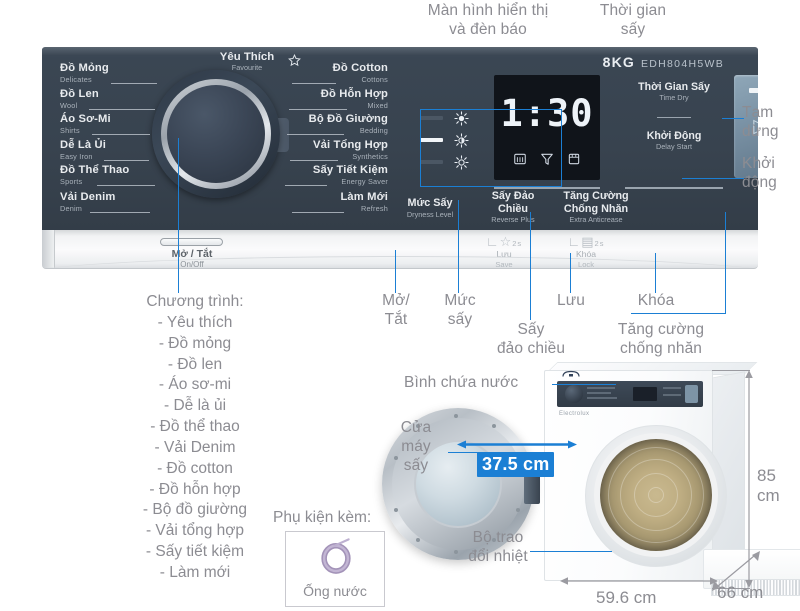 This screenshot has width=800, height=611. What do you see at coordinates (461, 162) in the screenshot?
I see `sun-icon-low` at bounding box center [461, 162].